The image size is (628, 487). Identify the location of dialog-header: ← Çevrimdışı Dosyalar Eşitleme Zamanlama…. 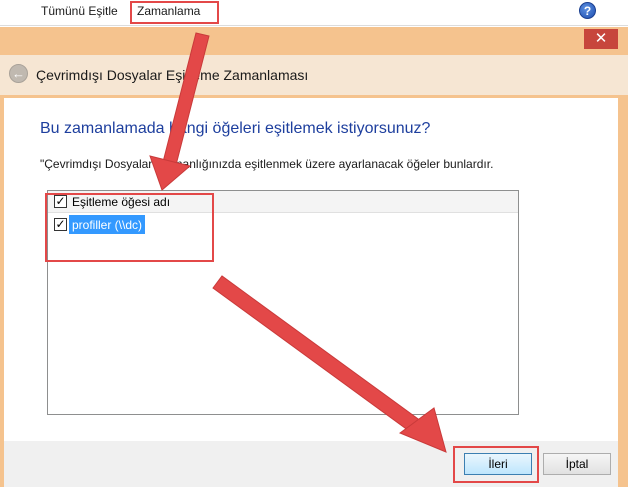
(314, 75).